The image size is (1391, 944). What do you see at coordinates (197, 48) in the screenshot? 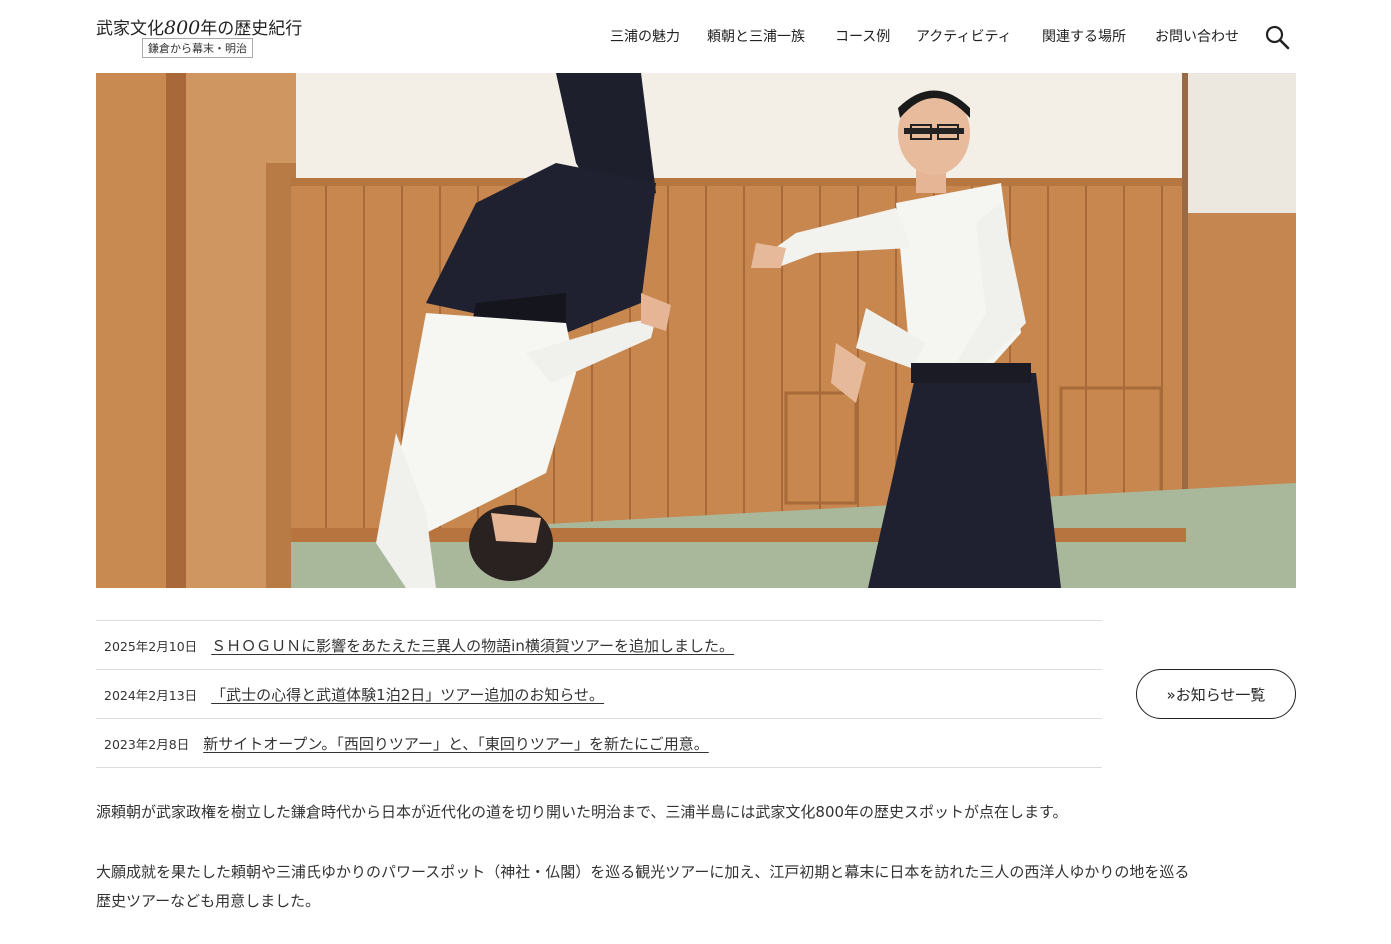
I see `logo-subtitle: 鎌倉から幕末・明治` at bounding box center [197, 48].